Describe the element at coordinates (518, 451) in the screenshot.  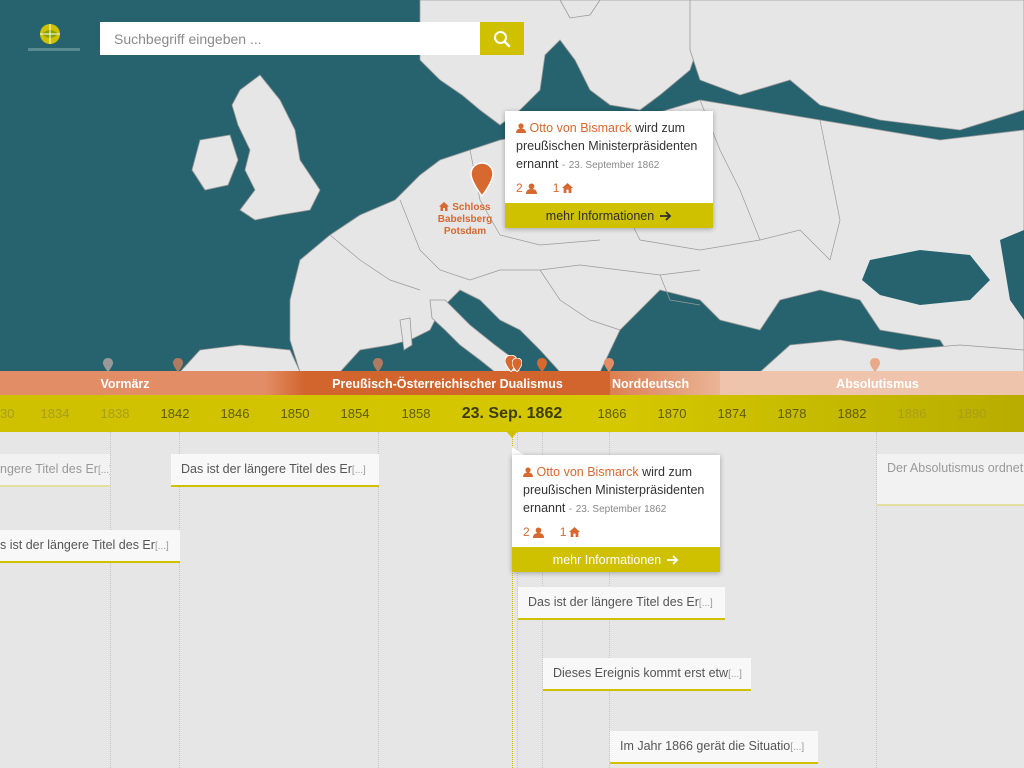
I see `popup-notch` at that location.